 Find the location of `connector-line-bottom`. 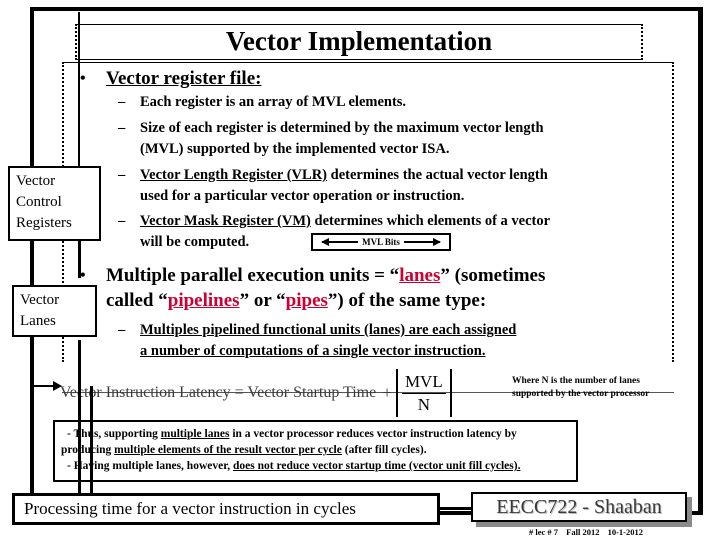

connector-line-bottom is located at coordinates (79, 420).